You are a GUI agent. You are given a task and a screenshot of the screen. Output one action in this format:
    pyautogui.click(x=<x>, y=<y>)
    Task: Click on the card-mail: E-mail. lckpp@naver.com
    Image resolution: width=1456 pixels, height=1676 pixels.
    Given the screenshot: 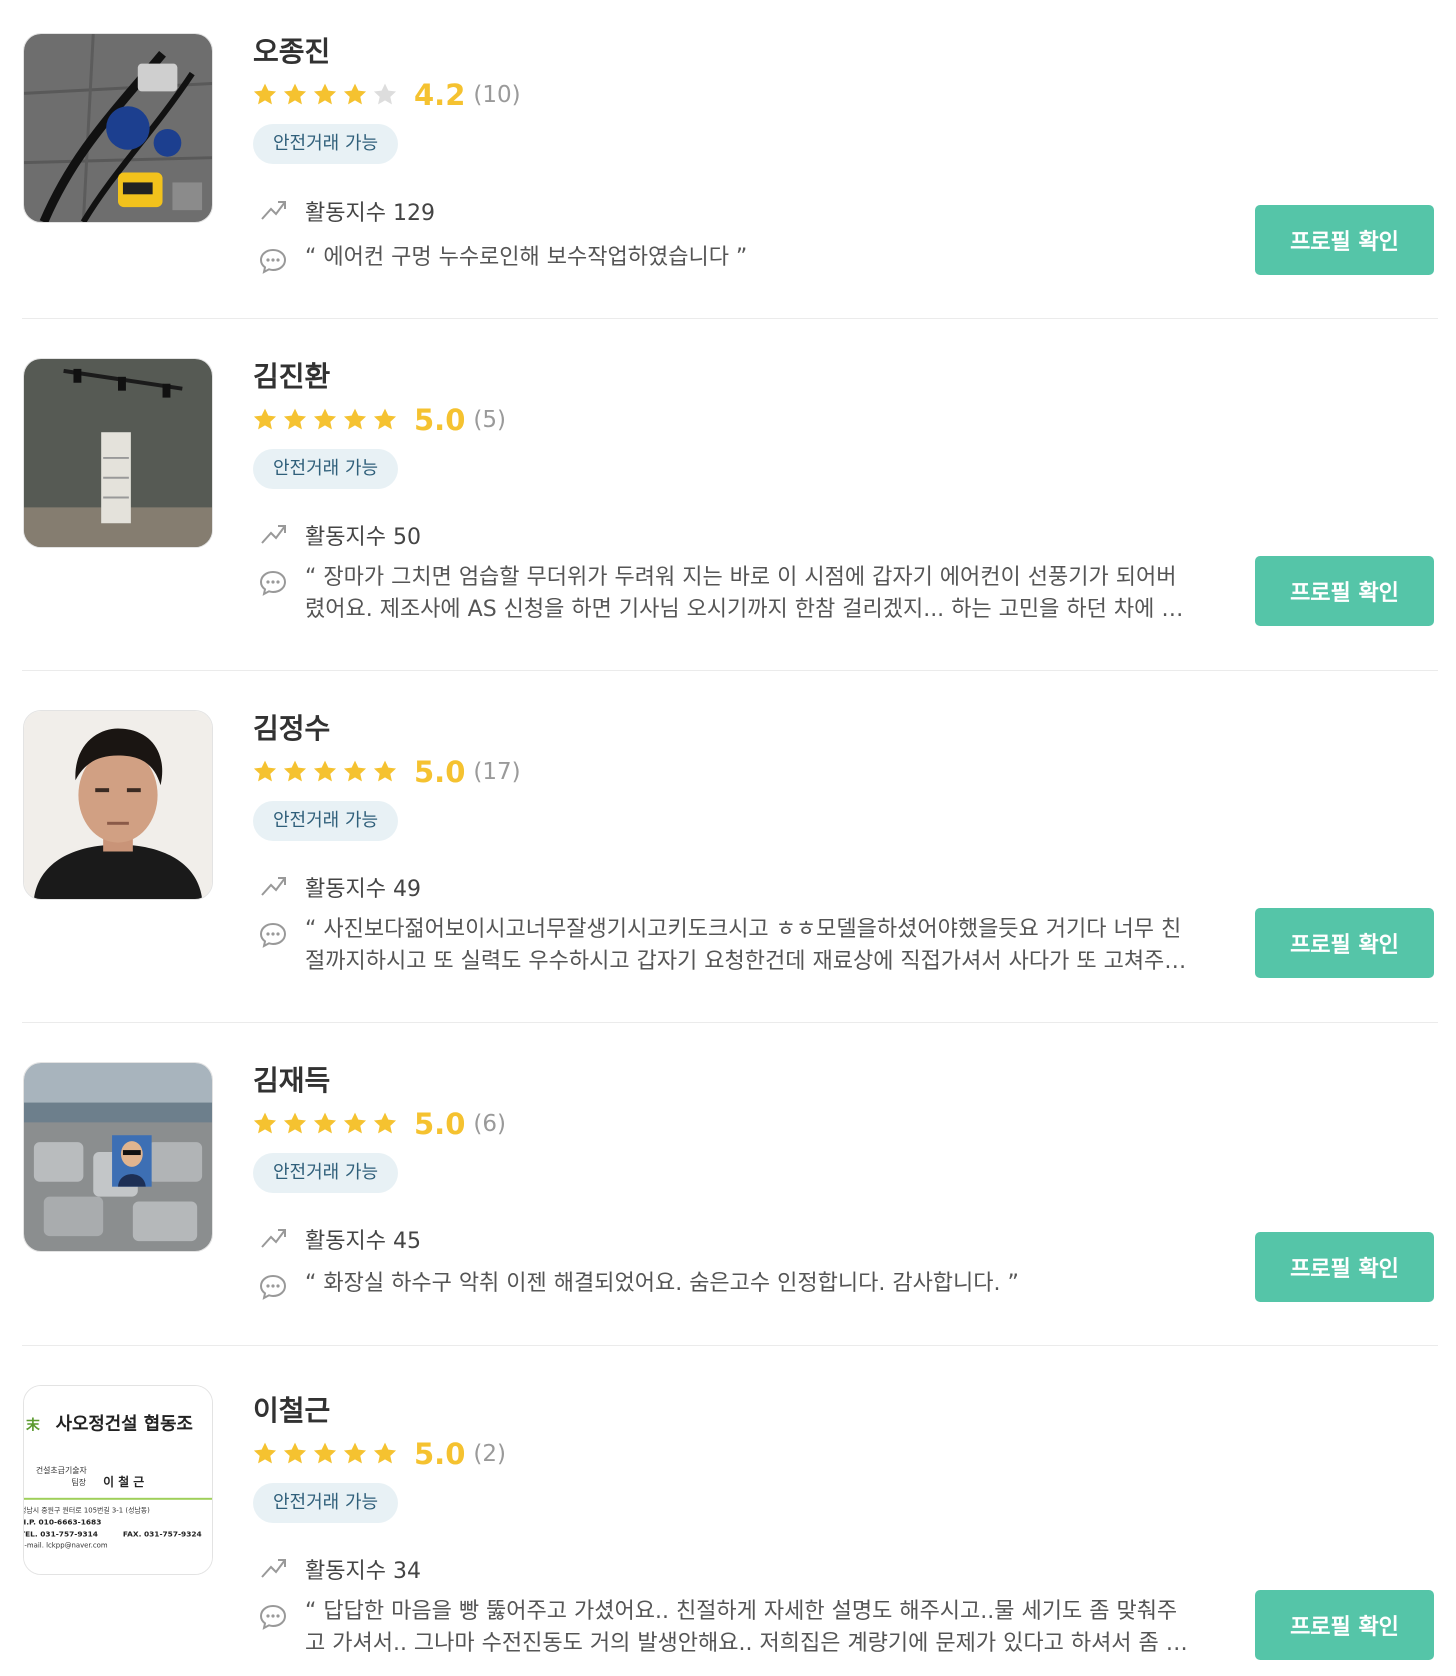 What is the action you would take?
    pyautogui.click(x=66, y=1545)
    